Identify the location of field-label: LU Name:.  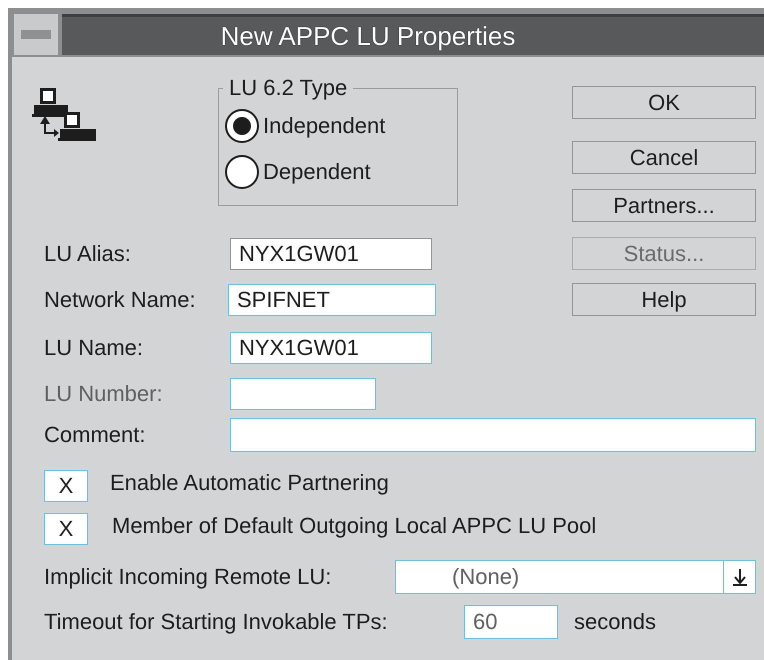
(94, 348).